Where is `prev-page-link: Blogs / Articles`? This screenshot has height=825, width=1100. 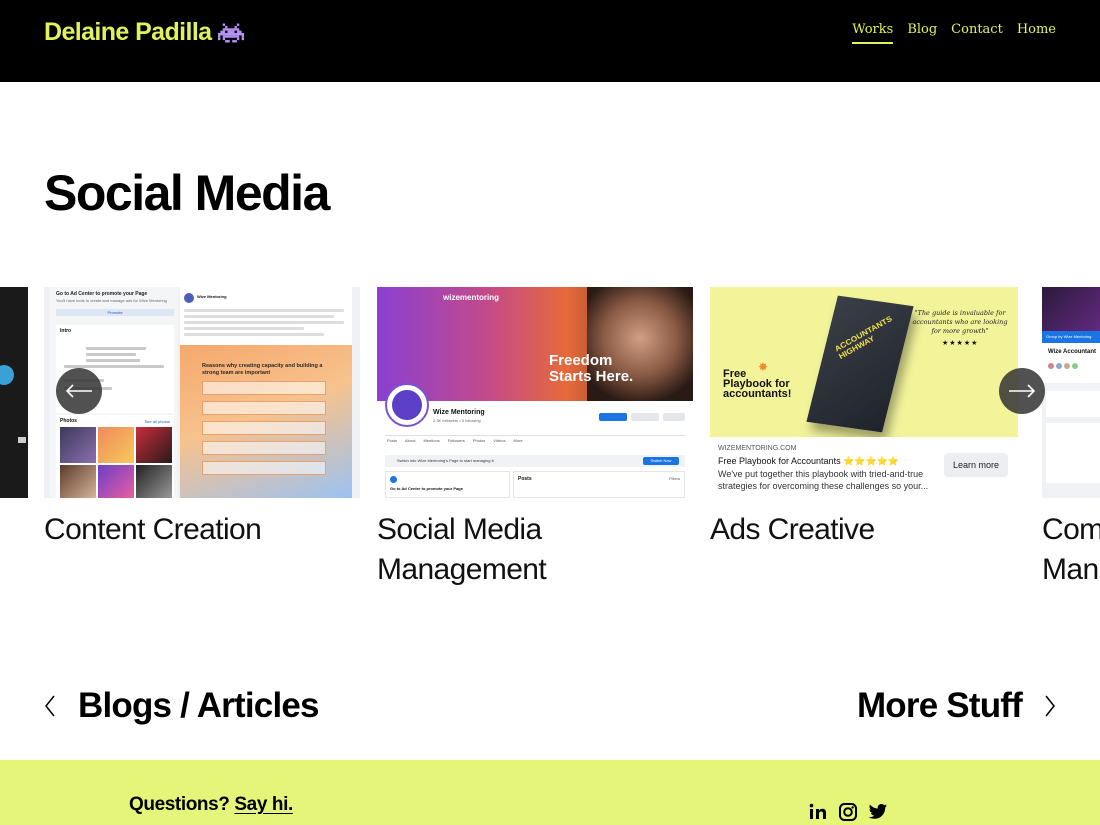
prev-page-link: Blogs / Articles is located at coordinates (182, 706).